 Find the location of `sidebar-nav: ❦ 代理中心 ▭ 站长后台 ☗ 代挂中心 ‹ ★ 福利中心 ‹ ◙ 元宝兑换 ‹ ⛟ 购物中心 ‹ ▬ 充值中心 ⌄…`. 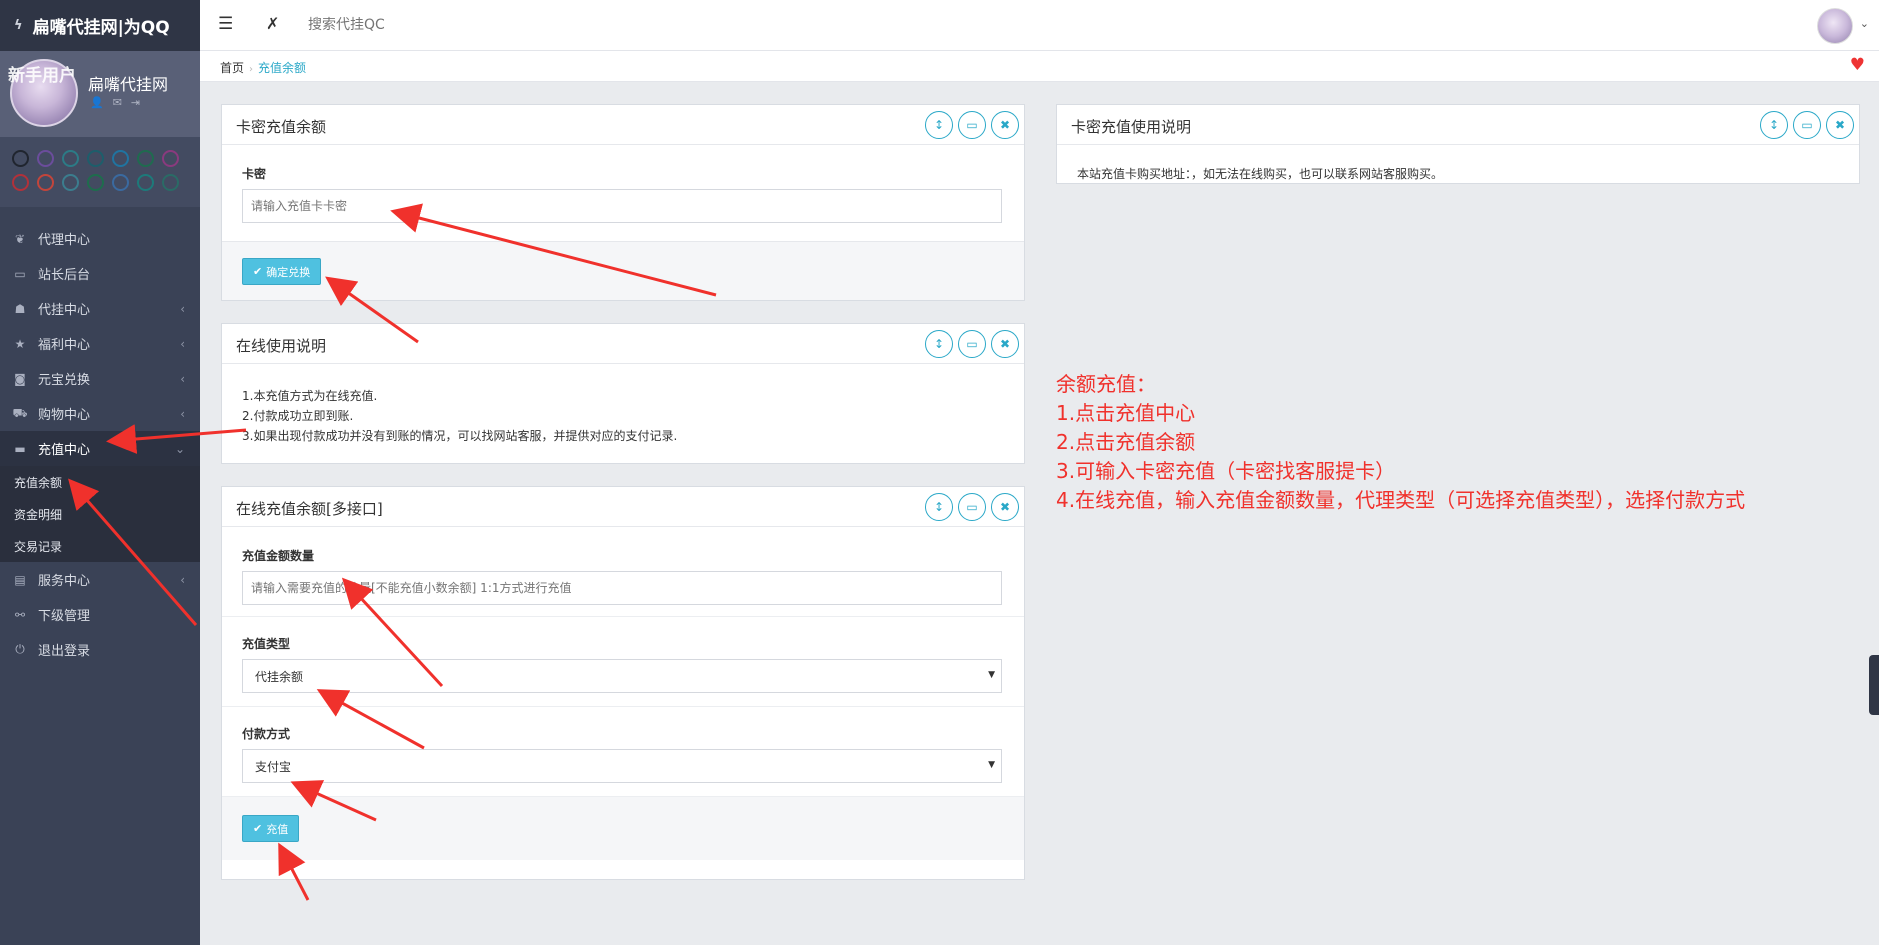

sidebar-nav: ❦ 代理中心 ▭ 站长后台 ☗ 代挂中心 ‹ ★ 福利中心 ‹ ◙ 元宝兑换 ‹ ⛟ 购物中心 ‹ ▬ 充值中心 ⌄… is located at coordinates (100, 437).